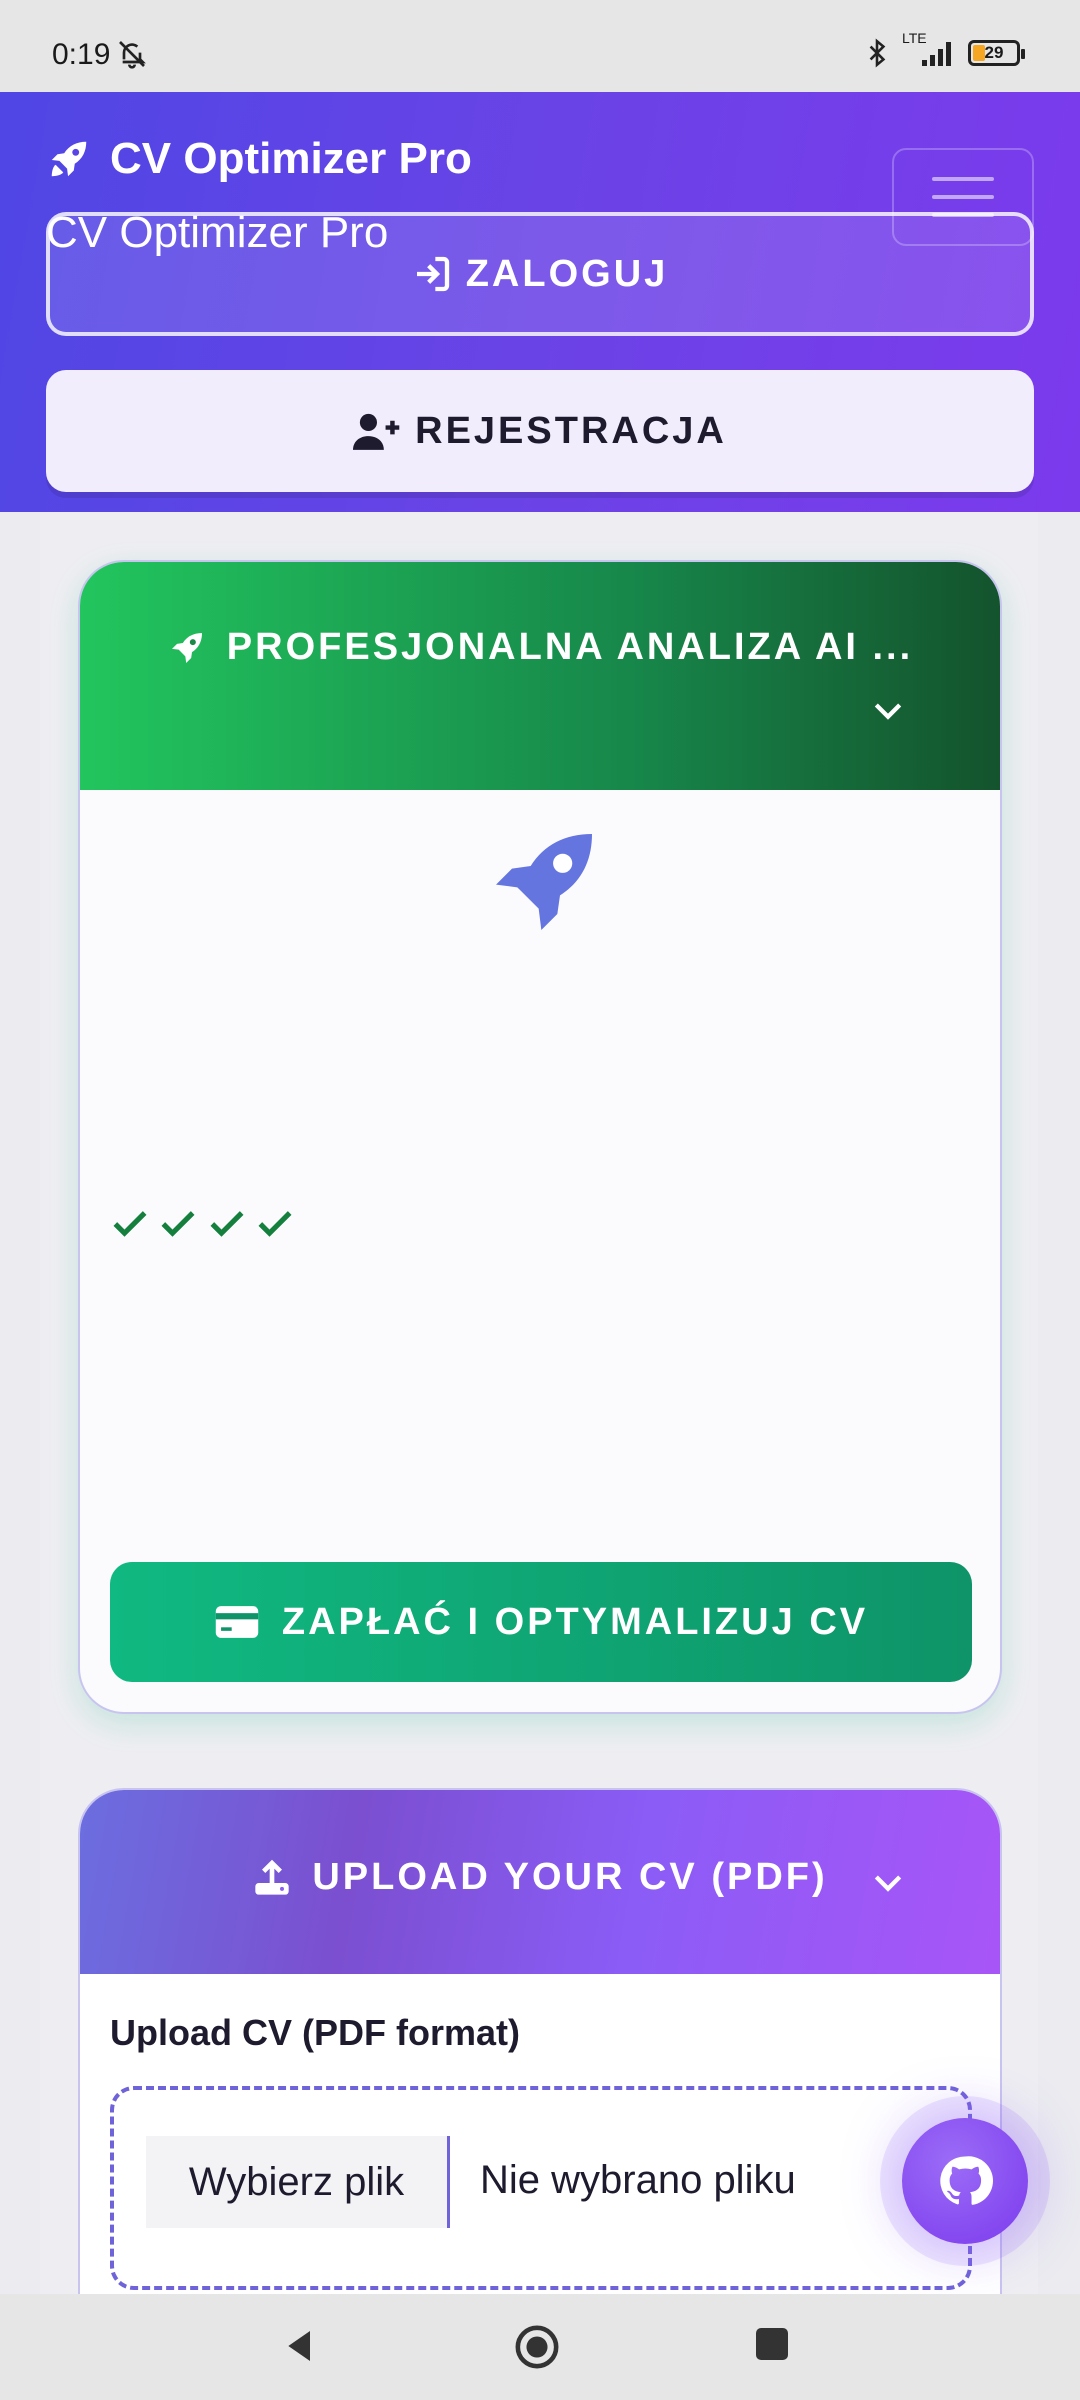 Image resolution: width=1080 pixels, height=2400 pixels. I want to click on file-status-text: Nie wybrano pliku, so click(638, 2180).